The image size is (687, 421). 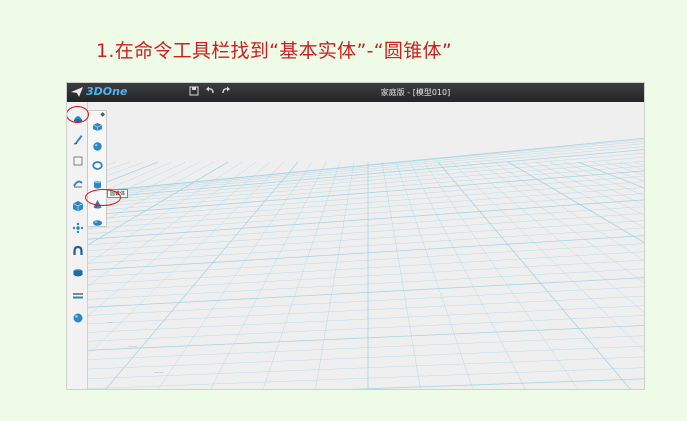 I want to click on move-icon, so click(x=77, y=227).